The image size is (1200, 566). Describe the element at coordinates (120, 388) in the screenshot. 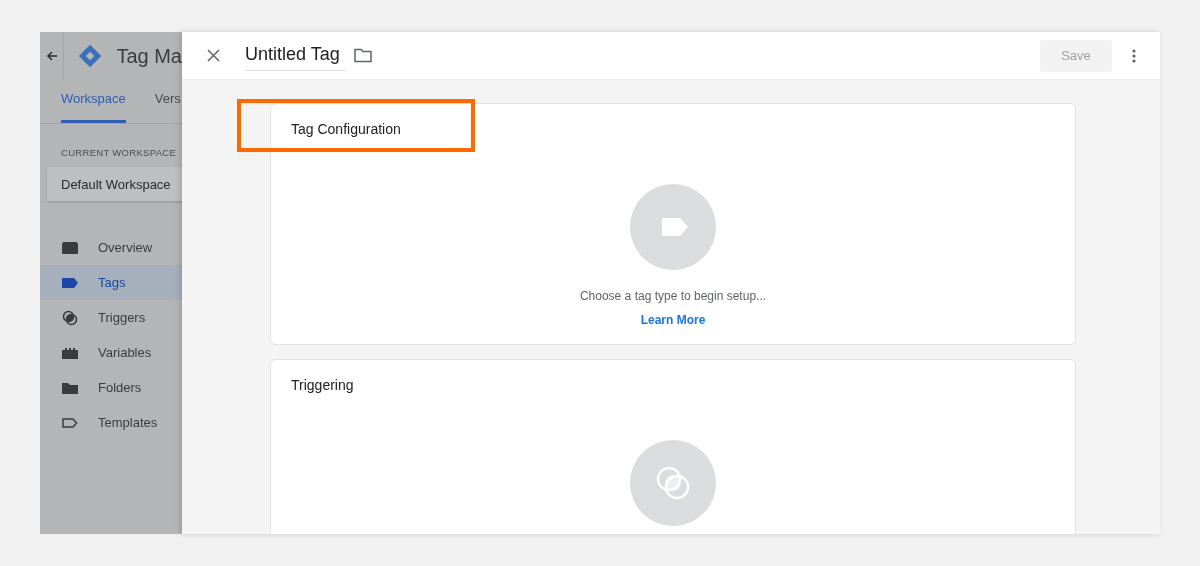

I see `nav-label: Folders` at that location.